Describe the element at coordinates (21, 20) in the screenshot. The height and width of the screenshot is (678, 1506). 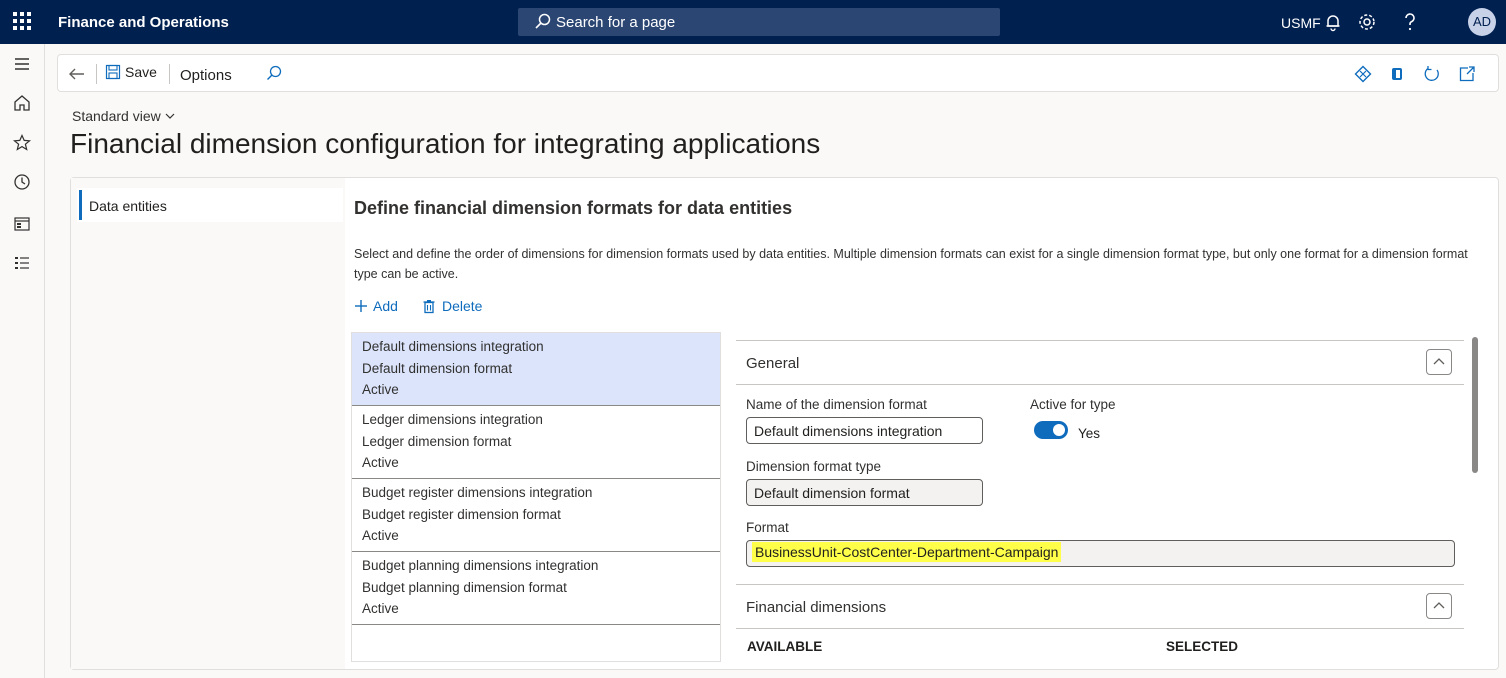
I see `app-launcher-icon` at that location.